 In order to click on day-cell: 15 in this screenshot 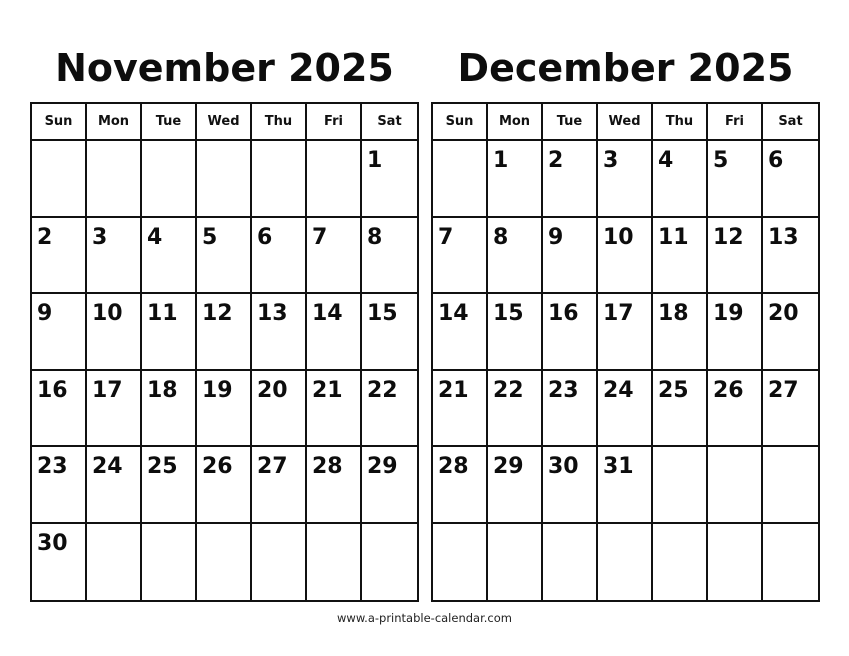, I will do `click(389, 332)`.